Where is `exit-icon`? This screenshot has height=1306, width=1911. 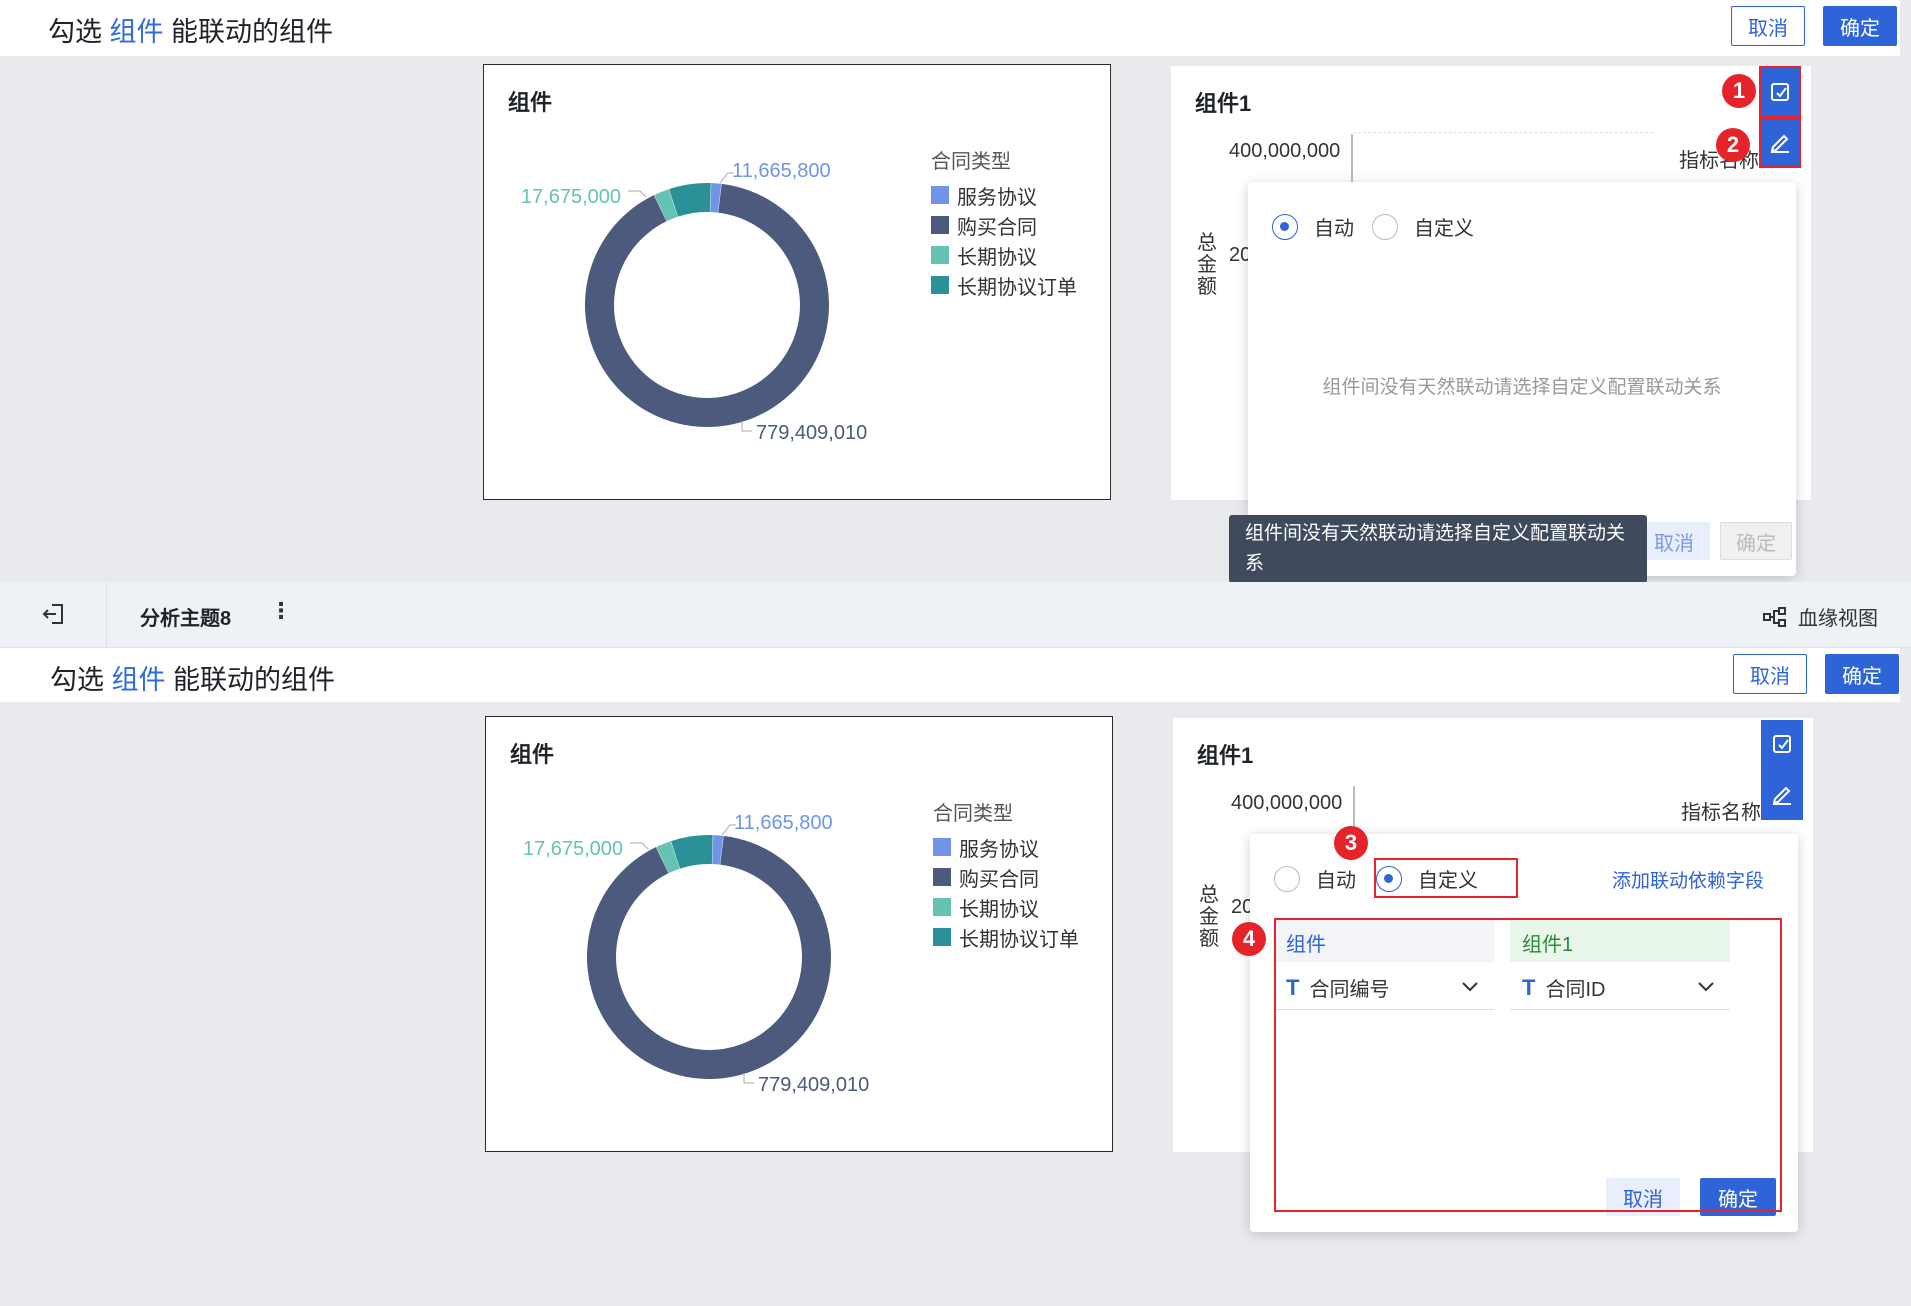
exit-icon is located at coordinates (54, 616).